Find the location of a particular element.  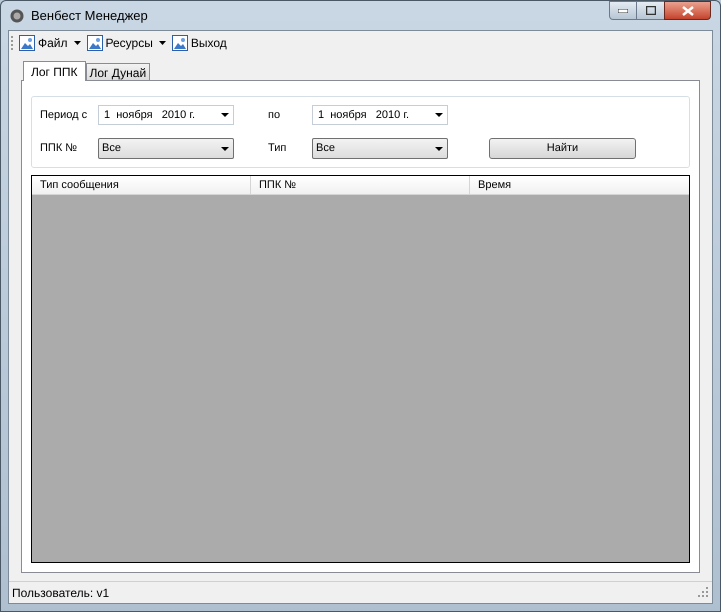

menu-item: Файл is located at coordinates (50, 43).